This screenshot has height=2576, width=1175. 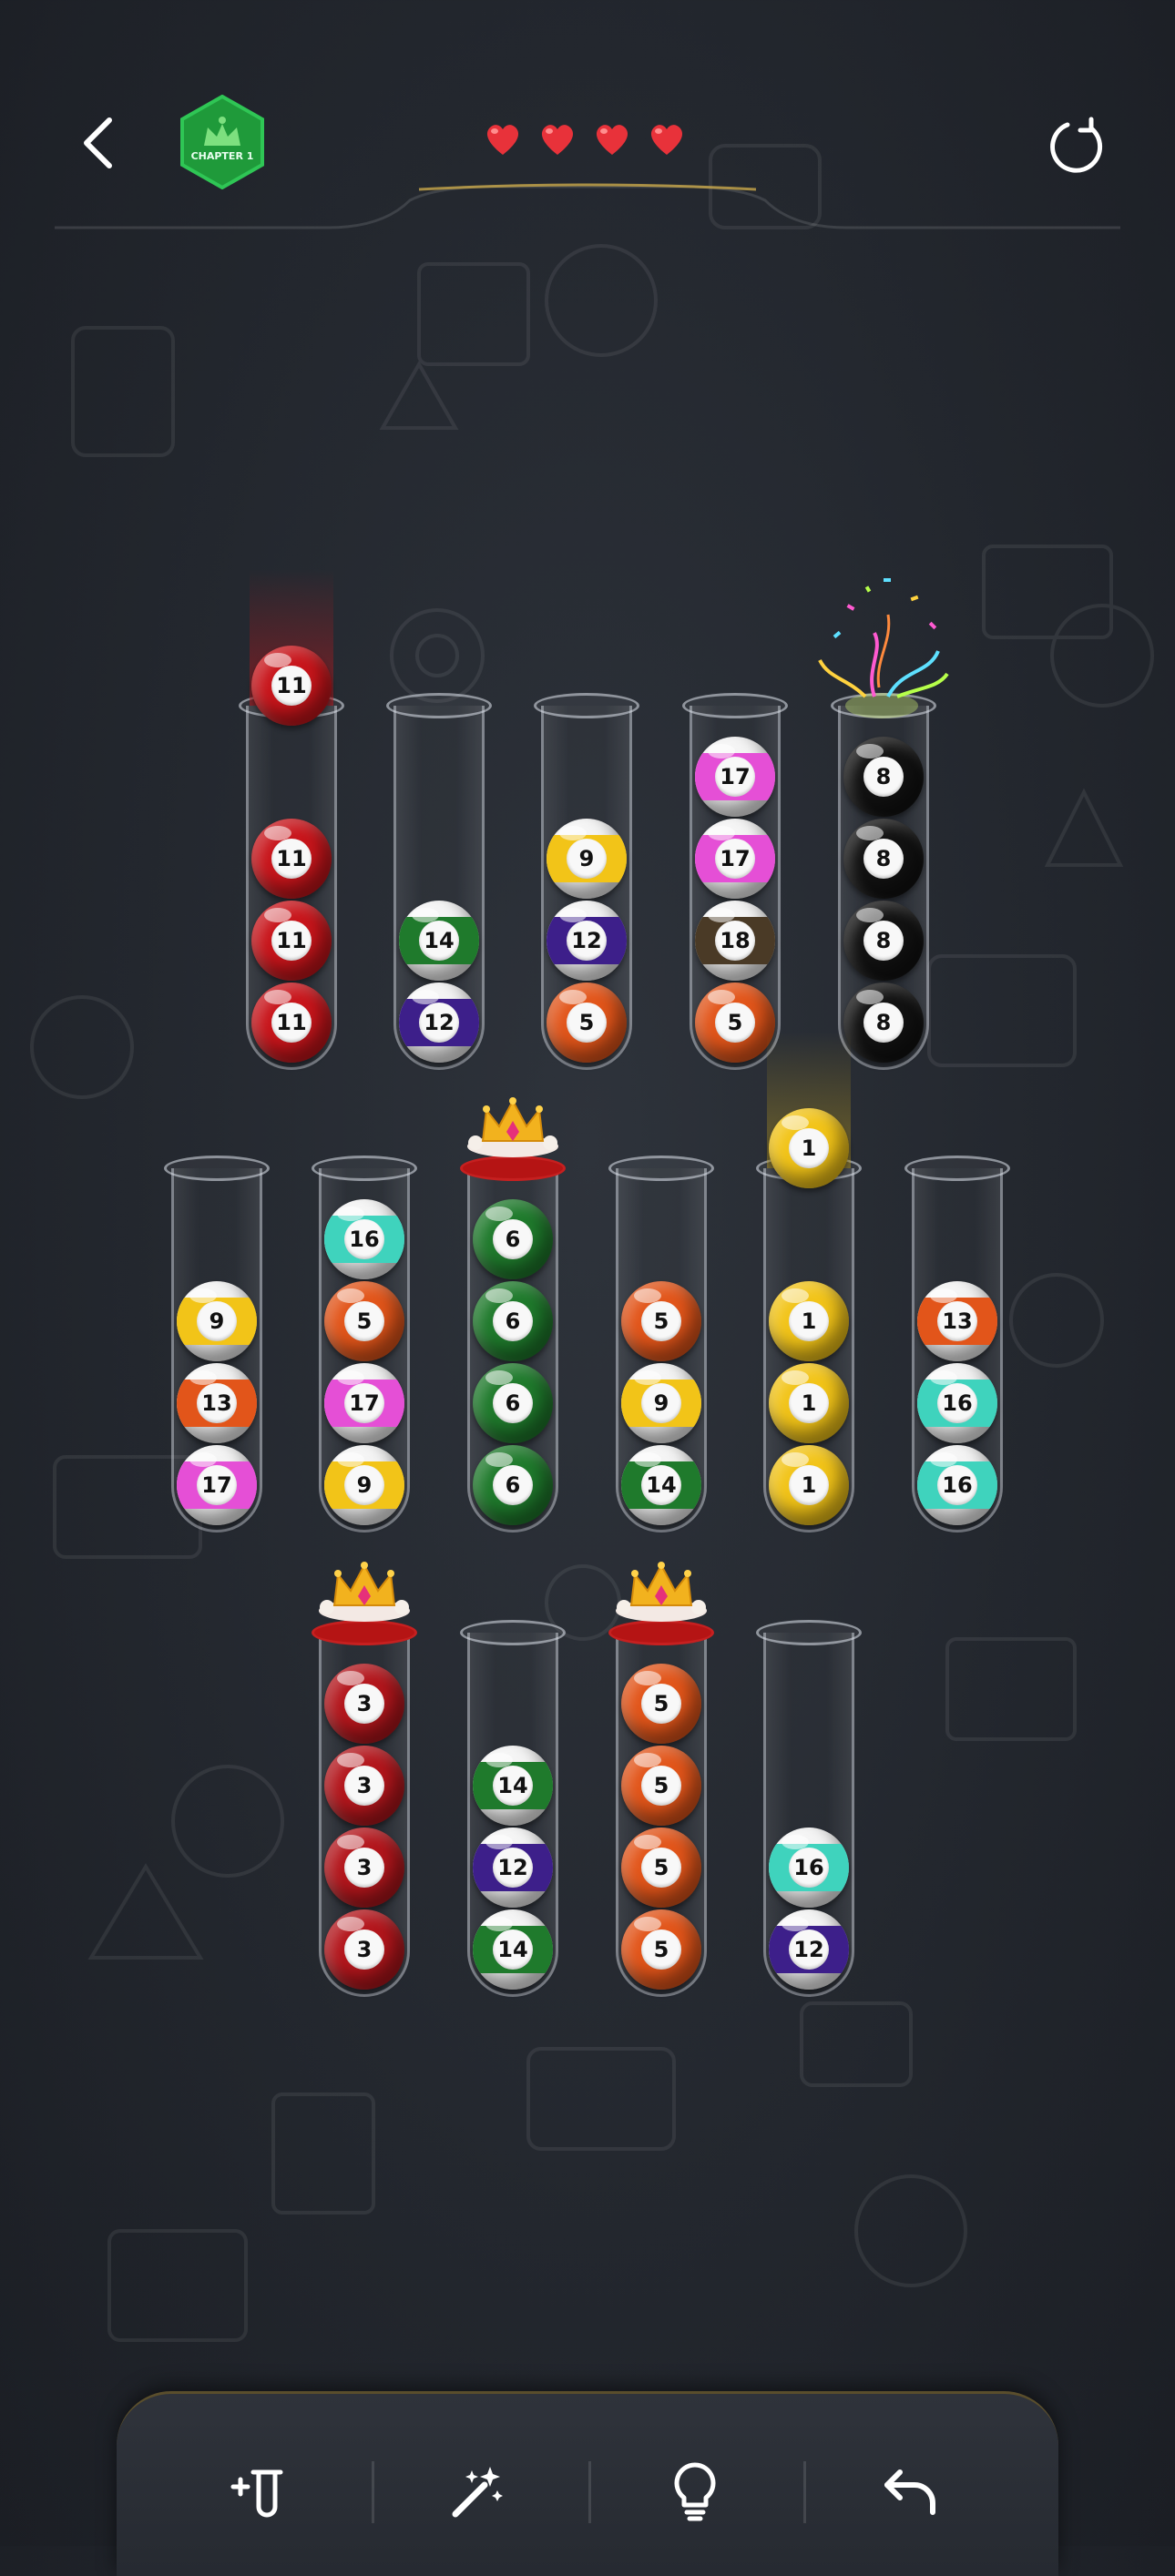 I want to click on ball-number: 9, so click(x=364, y=1485).